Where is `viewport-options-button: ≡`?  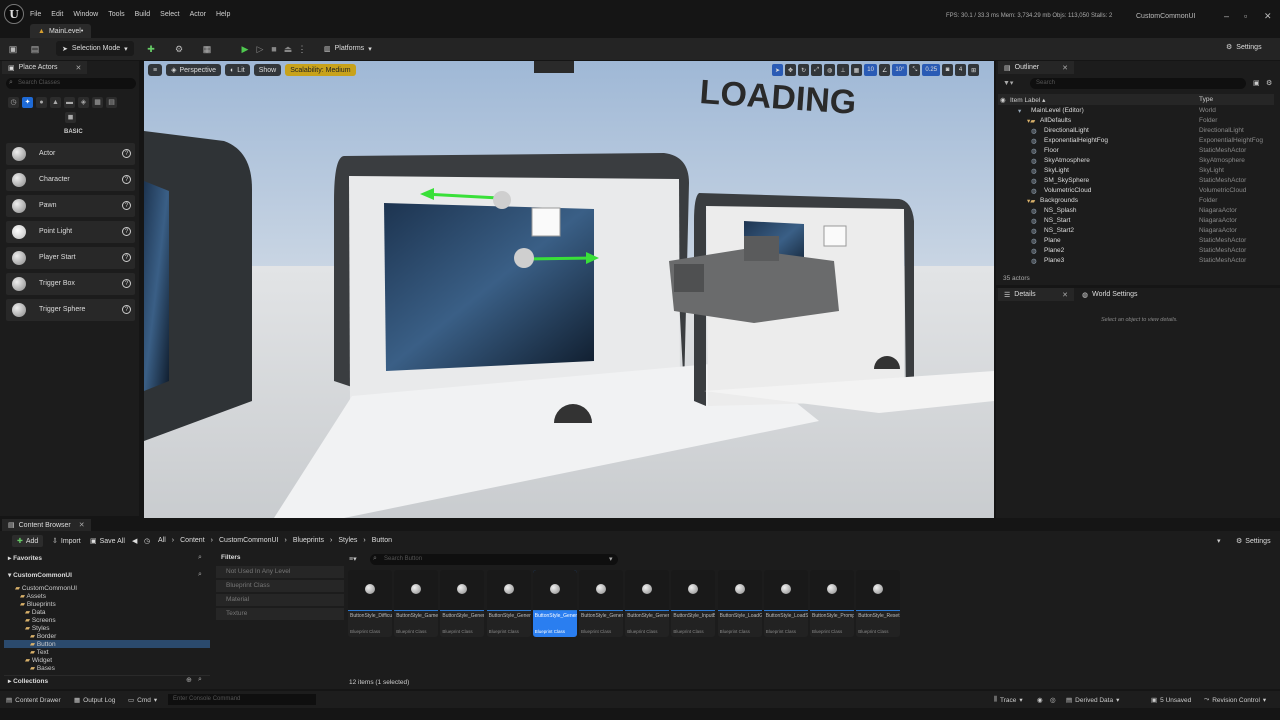
viewport-options-button: ≡ is located at coordinates (155, 70).